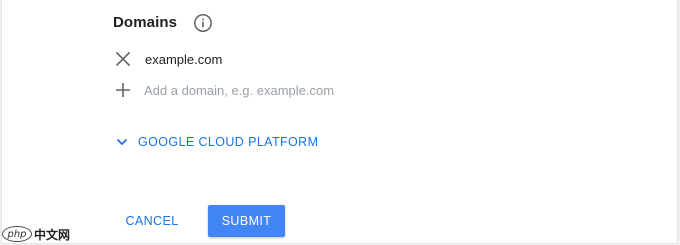  I want to click on domains-title: Domains, so click(145, 22).